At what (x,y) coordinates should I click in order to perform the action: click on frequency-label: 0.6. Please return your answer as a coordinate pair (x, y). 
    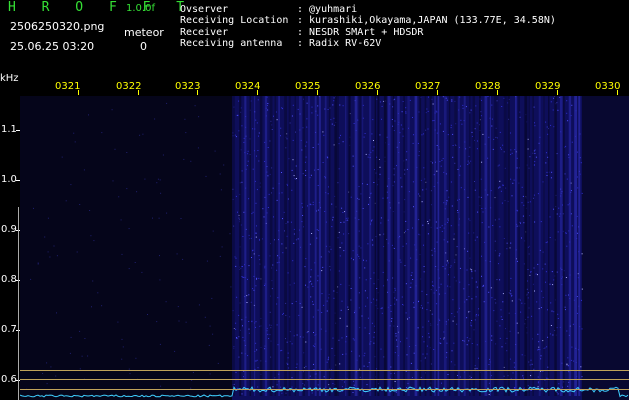
    Looking at the image, I should click on (9, 379).